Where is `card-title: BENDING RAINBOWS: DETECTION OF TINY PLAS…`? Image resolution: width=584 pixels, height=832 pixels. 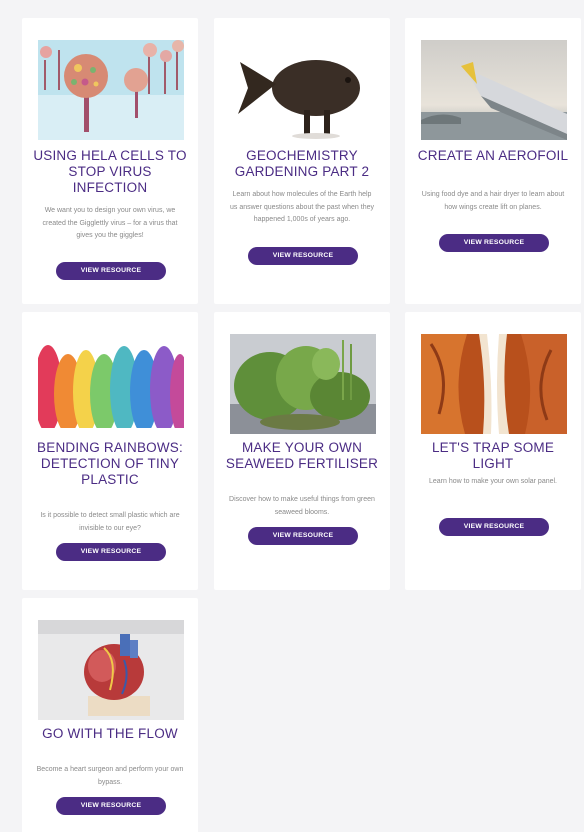 card-title: BENDING RAINBOWS: DETECTION OF TINY PLAS… is located at coordinates (110, 463).